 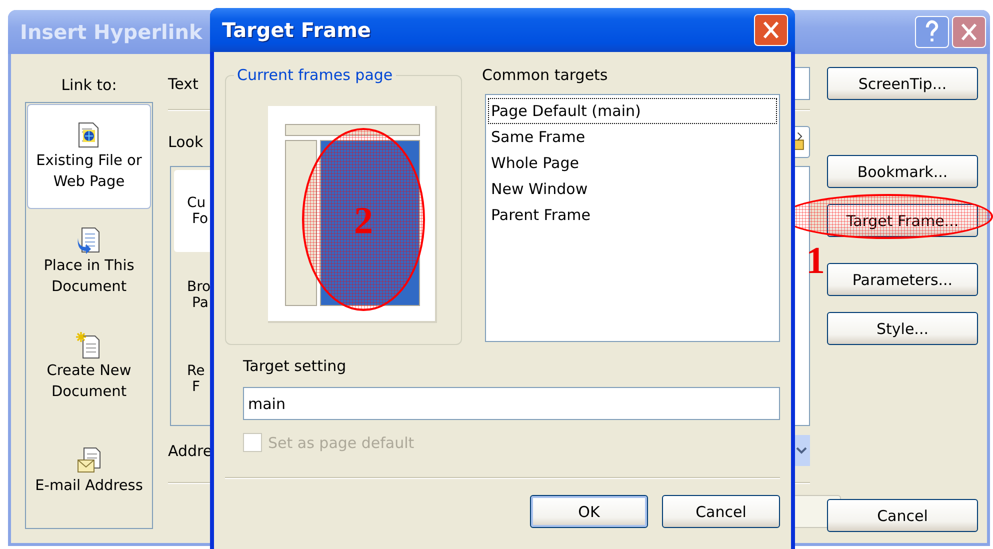 What do you see at coordinates (89, 366) in the screenshot?
I see `link-to-item: Create New Document` at bounding box center [89, 366].